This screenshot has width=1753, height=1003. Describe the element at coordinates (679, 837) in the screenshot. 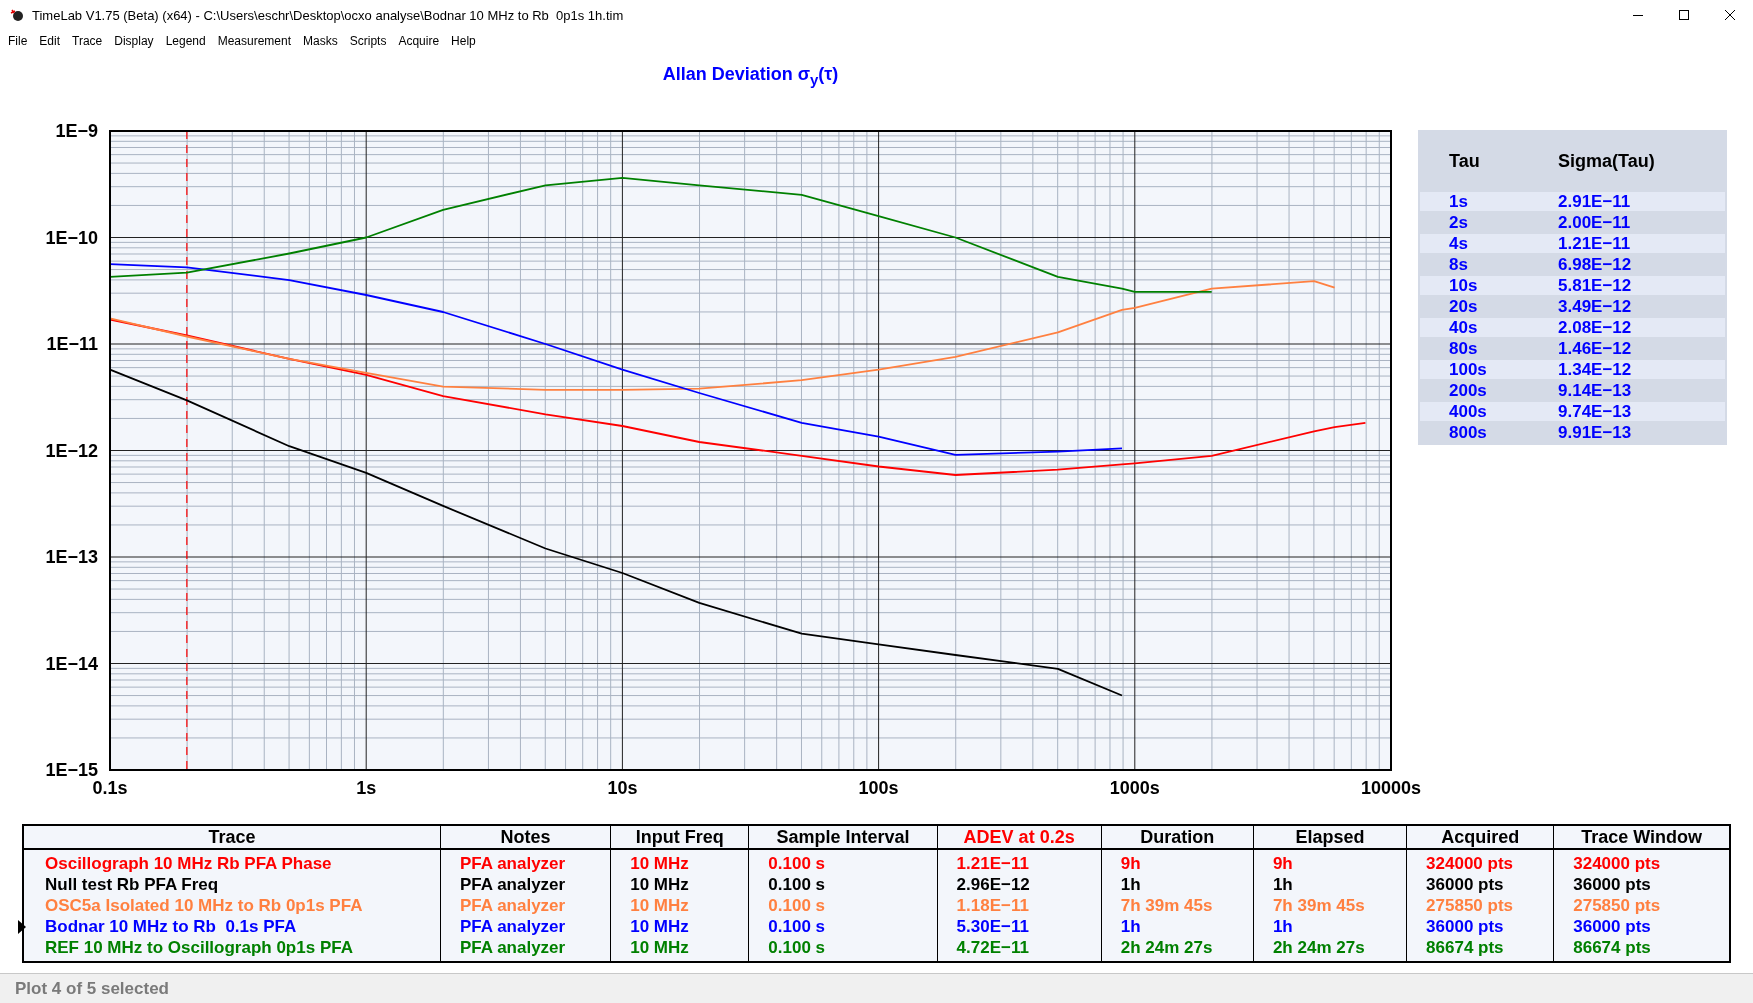

I see `column-header: Input Freq` at that location.